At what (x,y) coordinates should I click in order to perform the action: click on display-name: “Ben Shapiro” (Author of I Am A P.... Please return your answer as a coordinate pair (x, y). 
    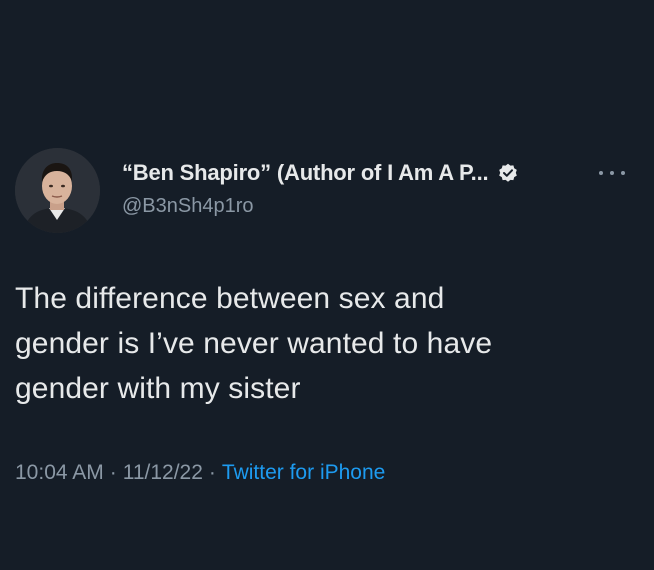
    Looking at the image, I should click on (305, 173).